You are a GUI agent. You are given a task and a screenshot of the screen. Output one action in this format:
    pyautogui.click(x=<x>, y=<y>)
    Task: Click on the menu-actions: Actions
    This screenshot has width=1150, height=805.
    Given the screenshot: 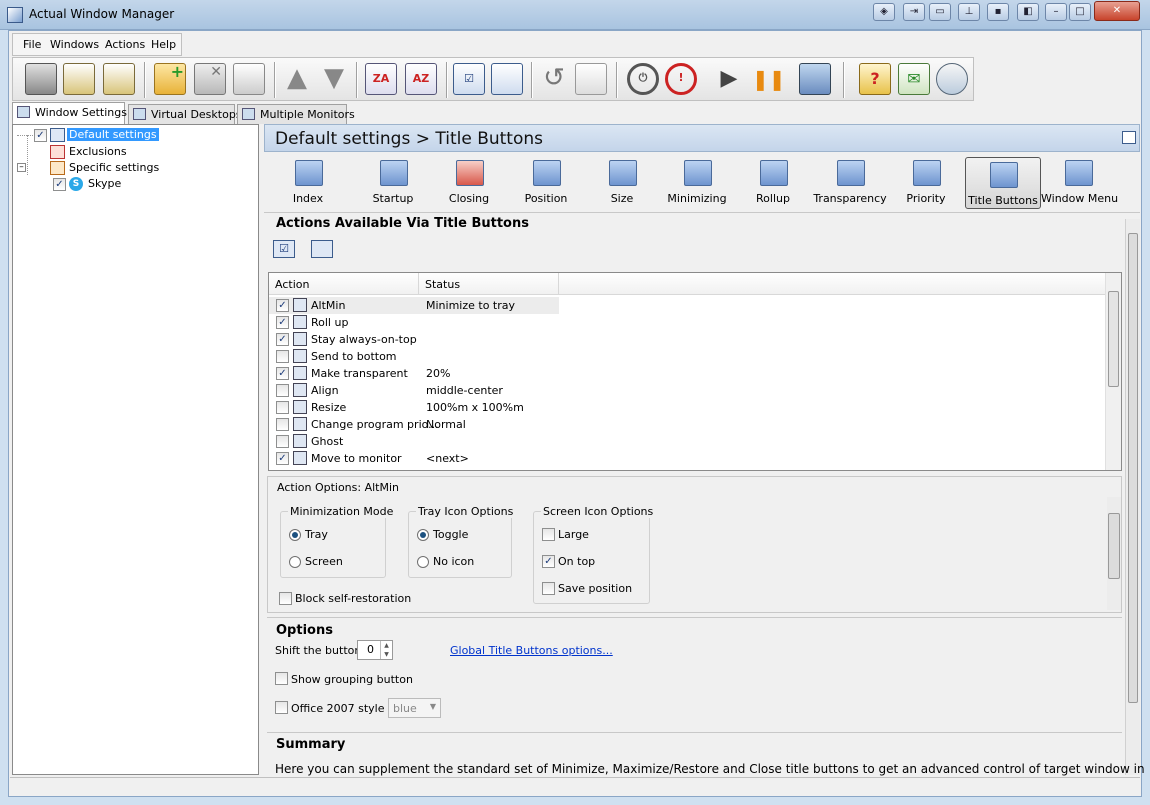 What is the action you would take?
    pyautogui.click(x=125, y=44)
    